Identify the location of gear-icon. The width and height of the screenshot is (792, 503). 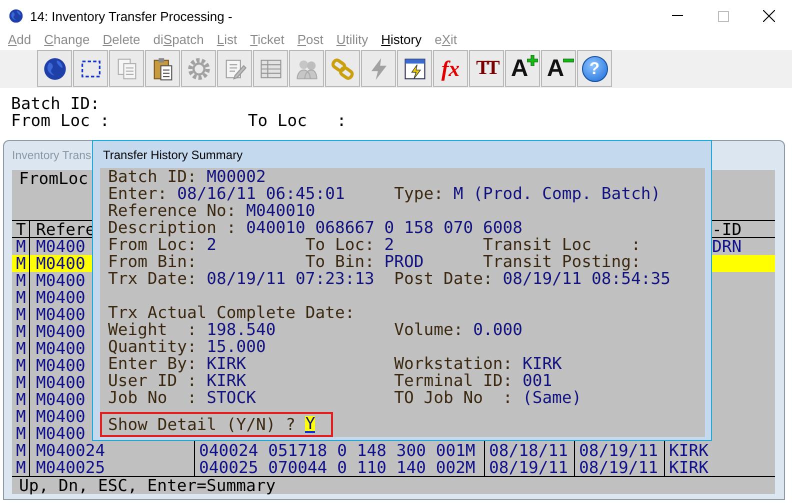
(199, 69).